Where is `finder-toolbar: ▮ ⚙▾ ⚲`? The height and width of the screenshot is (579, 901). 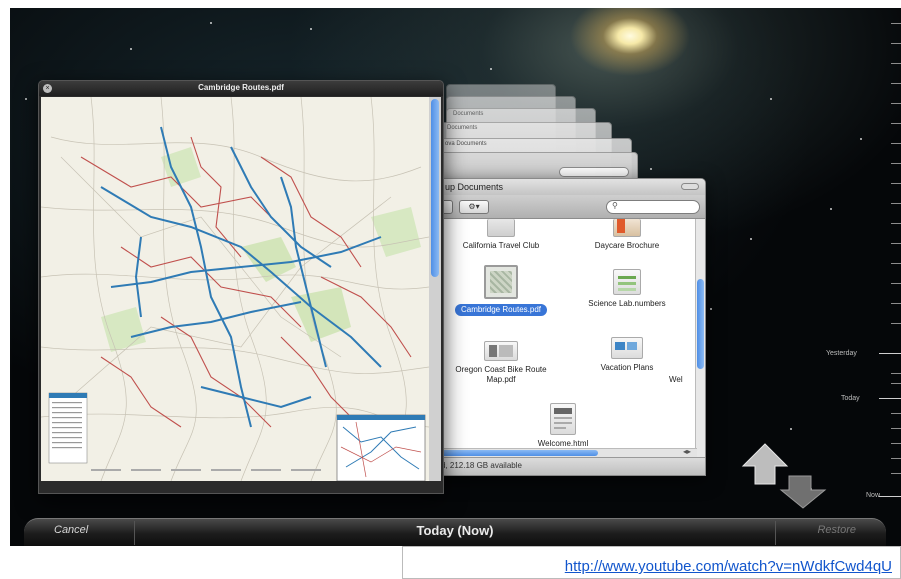
finder-toolbar: ▮ ⚙▾ ⚲ is located at coordinates (568, 207).